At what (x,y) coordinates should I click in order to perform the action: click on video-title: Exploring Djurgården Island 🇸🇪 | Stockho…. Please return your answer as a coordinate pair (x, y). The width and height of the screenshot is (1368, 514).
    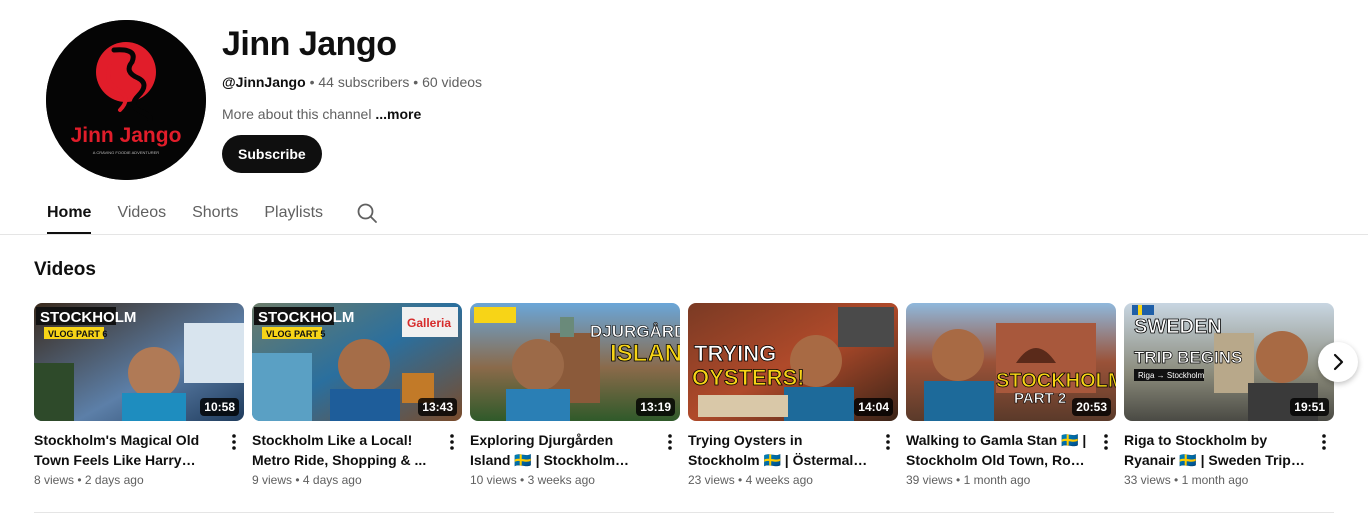
    Looking at the image, I should click on (563, 450).